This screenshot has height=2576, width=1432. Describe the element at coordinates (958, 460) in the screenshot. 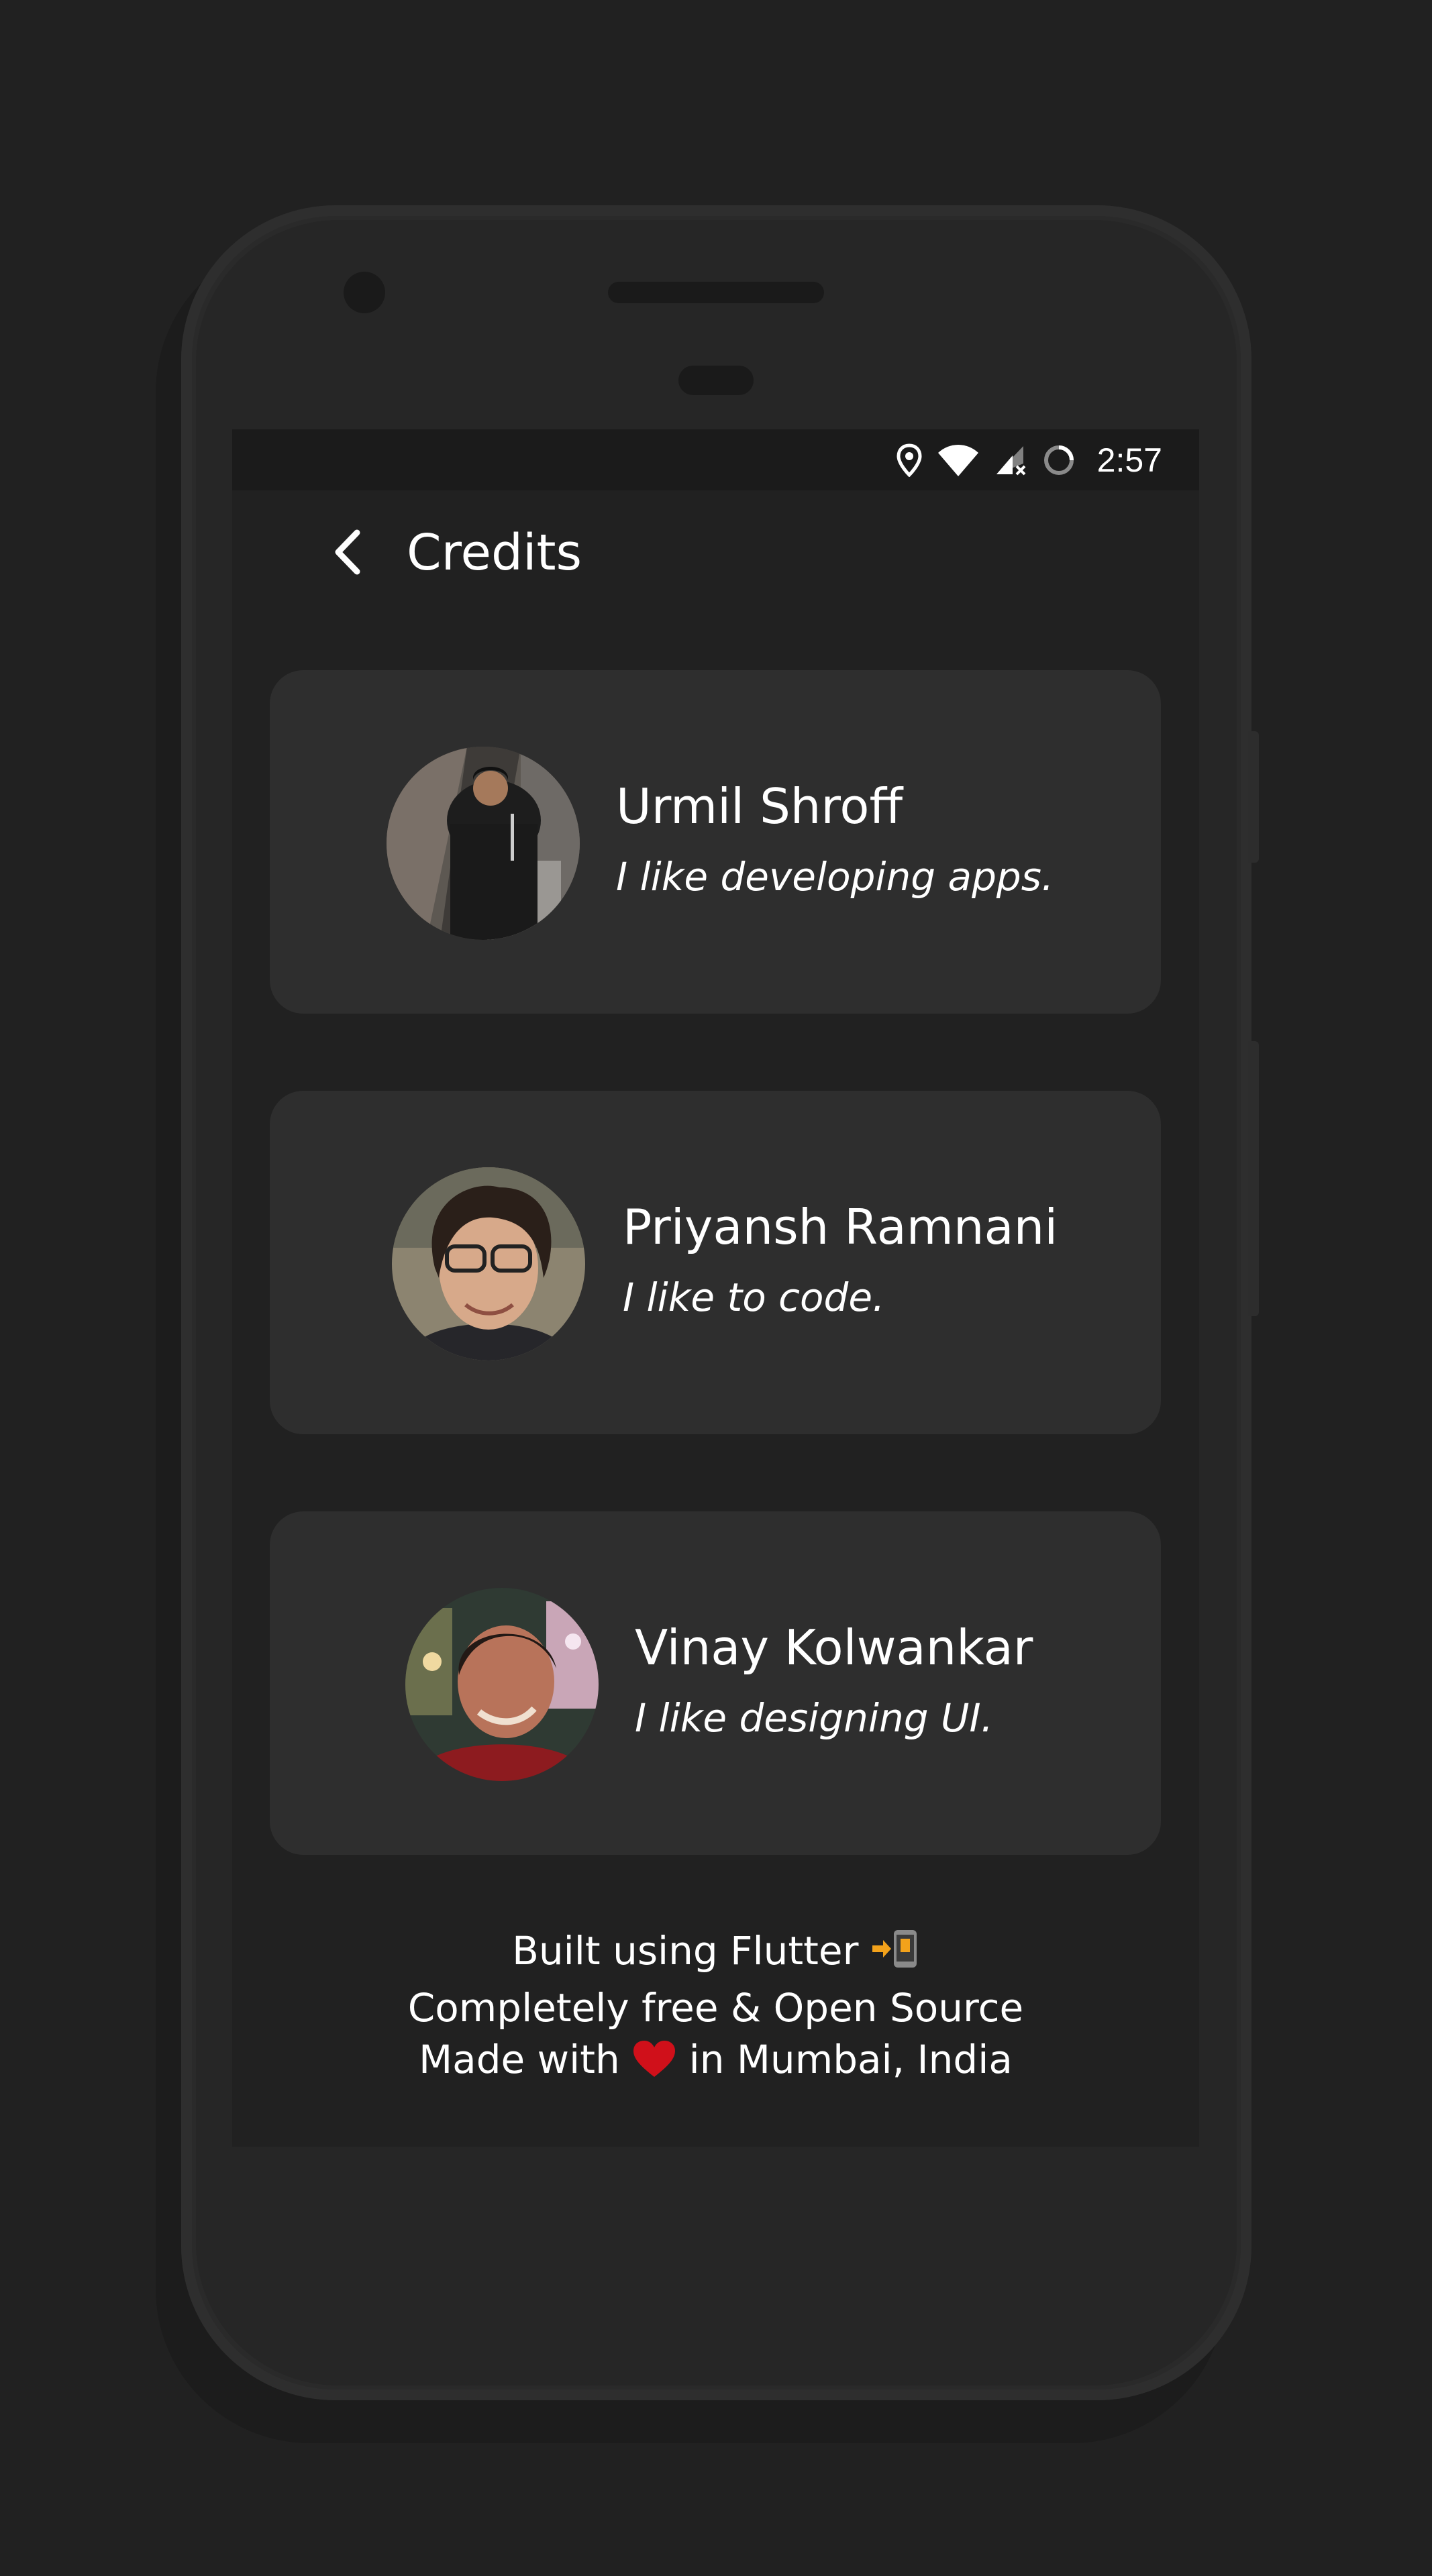

I see `wifi-icon` at that location.